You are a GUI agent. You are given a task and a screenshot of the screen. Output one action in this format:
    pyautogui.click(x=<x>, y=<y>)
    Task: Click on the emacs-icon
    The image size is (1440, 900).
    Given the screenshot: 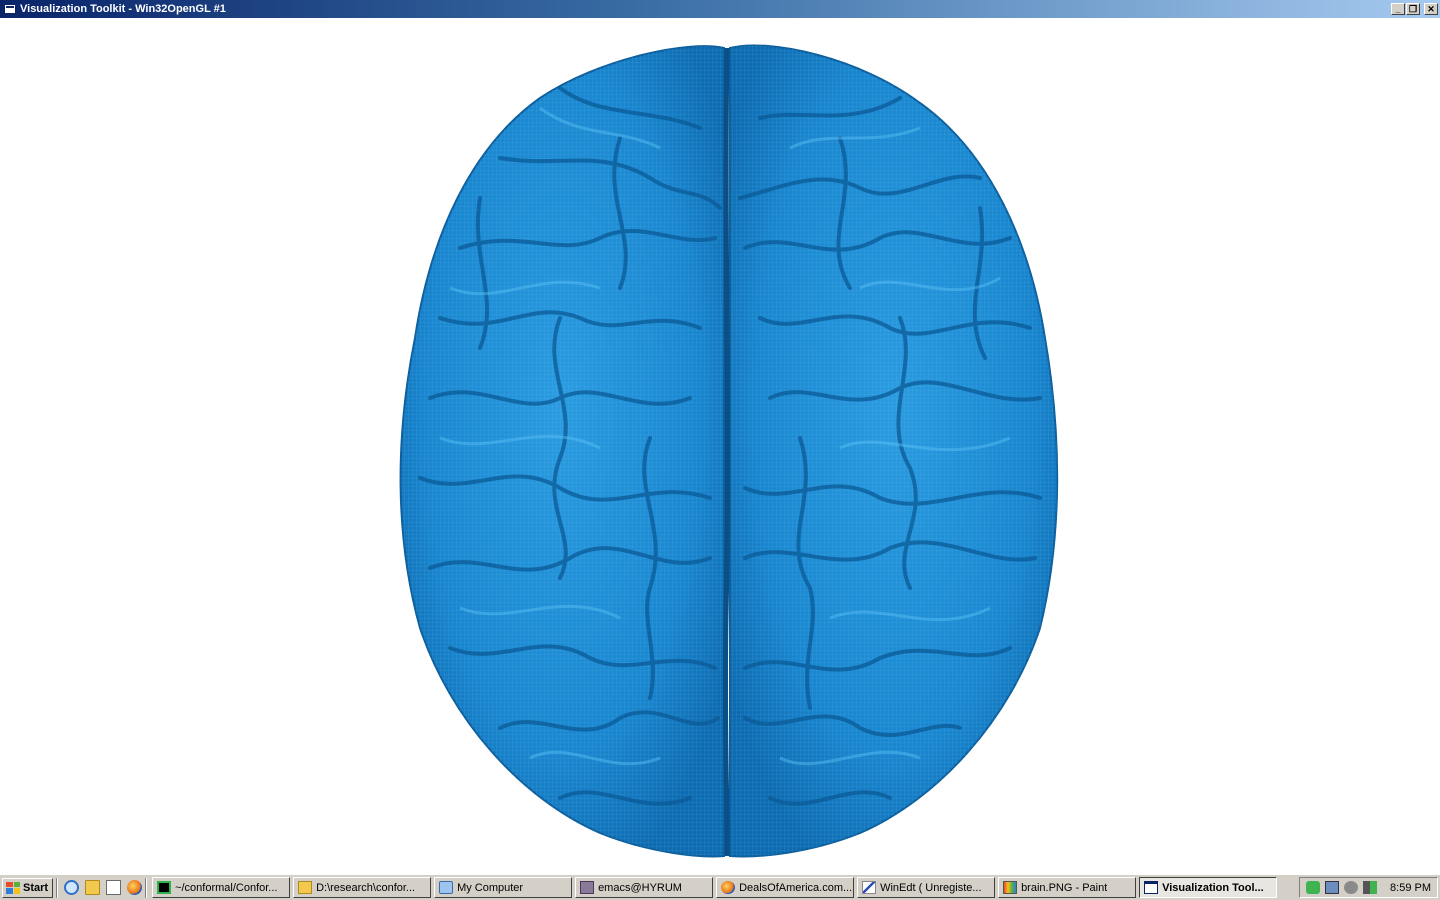 What is the action you would take?
    pyautogui.click(x=587, y=887)
    